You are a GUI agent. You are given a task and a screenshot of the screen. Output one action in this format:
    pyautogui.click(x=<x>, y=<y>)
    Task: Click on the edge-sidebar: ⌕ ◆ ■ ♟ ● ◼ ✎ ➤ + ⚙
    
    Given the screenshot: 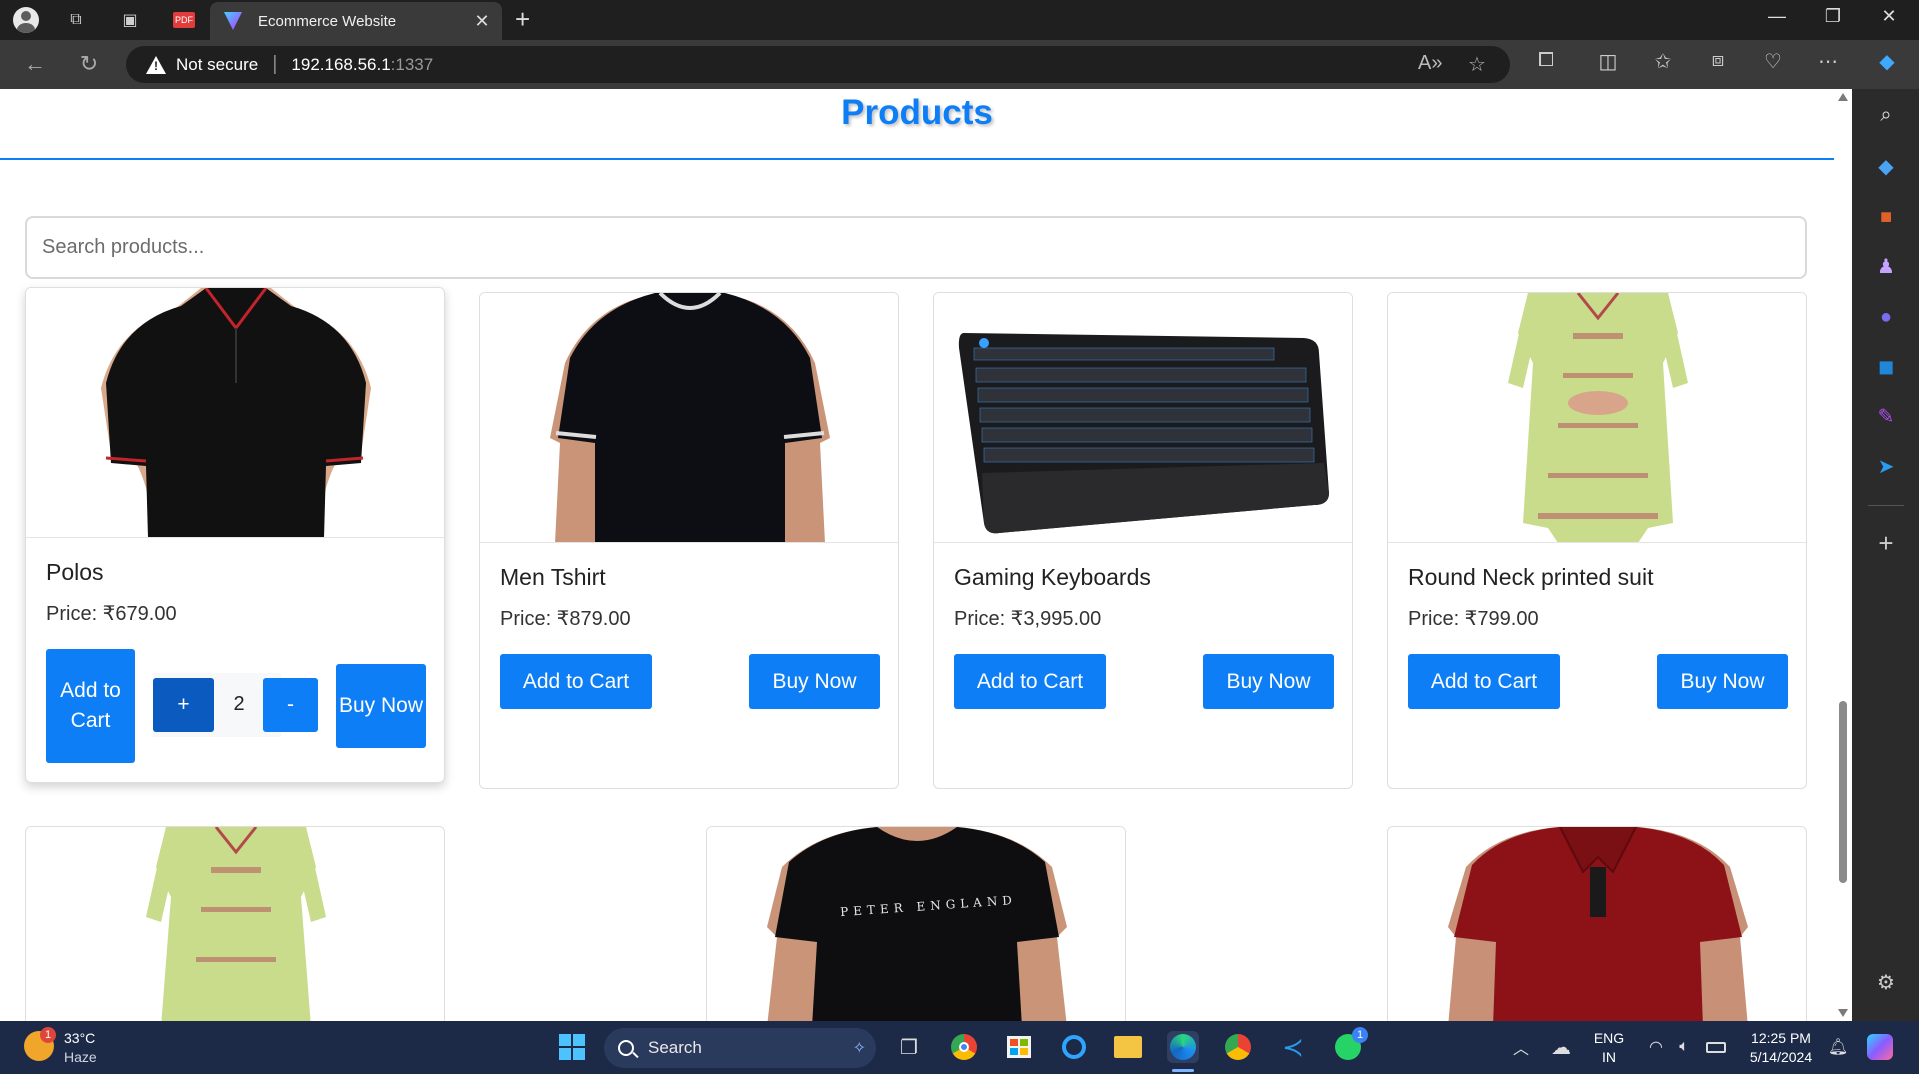 What is the action you would take?
    pyautogui.click(x=1885, y=555)
    